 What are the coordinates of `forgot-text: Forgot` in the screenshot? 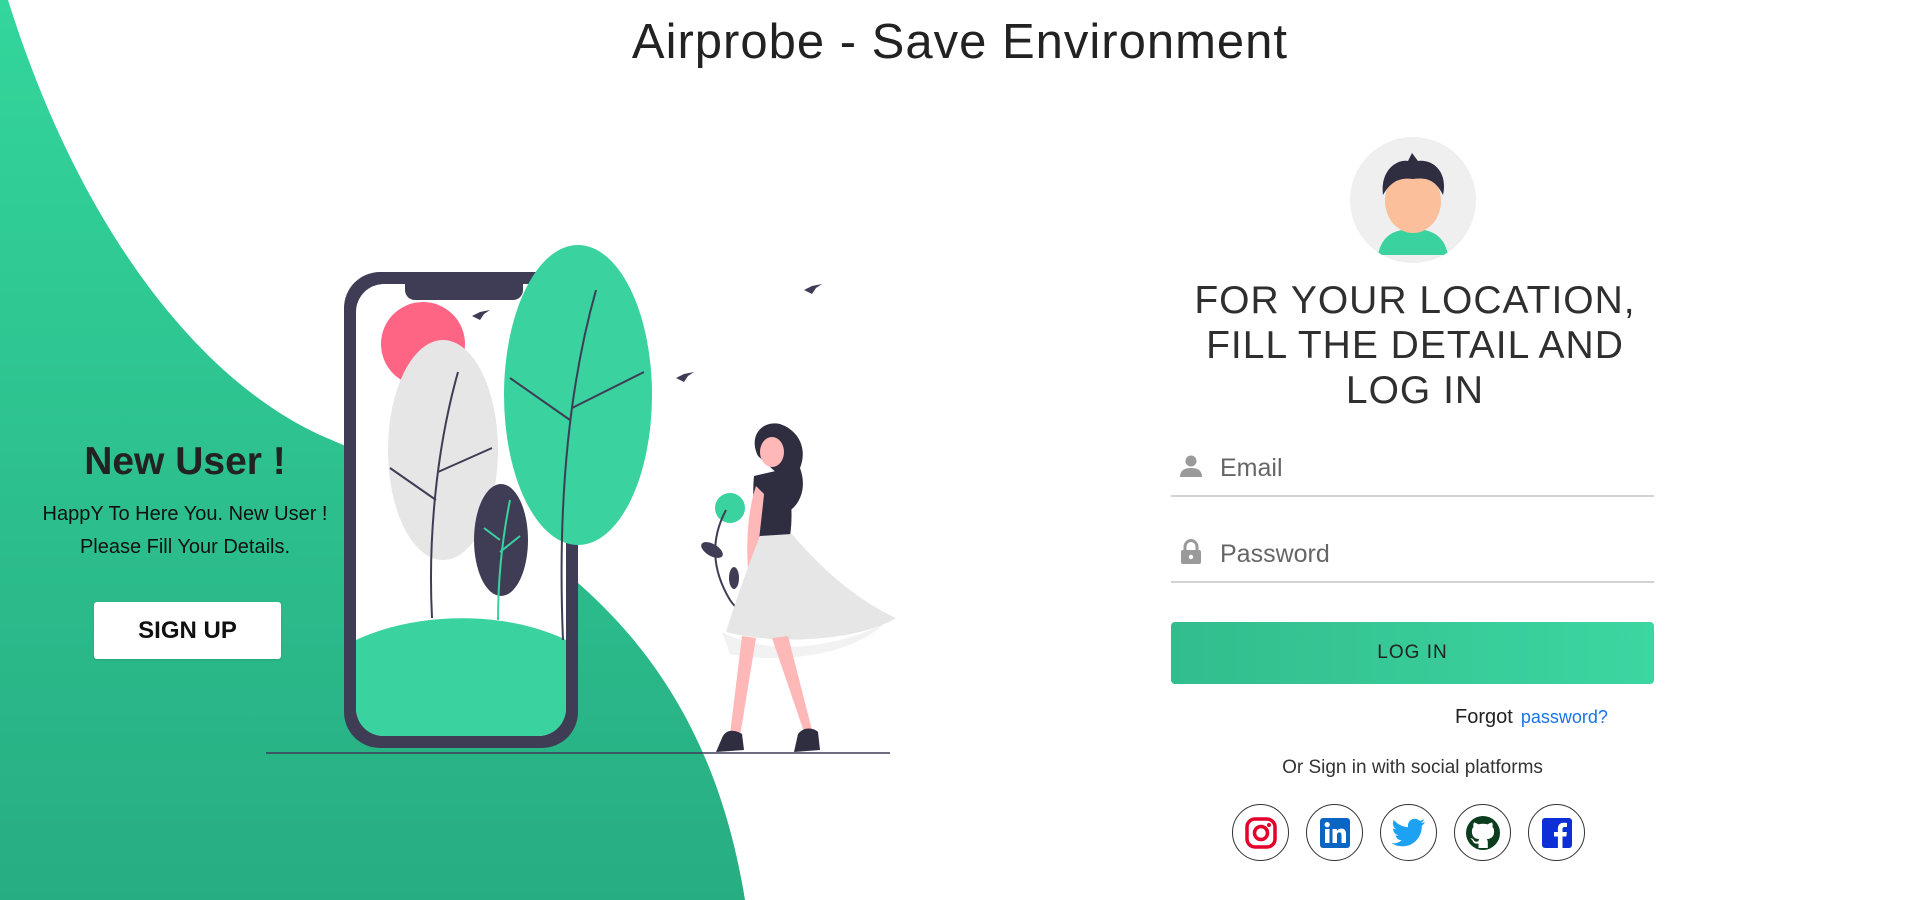 It's located at (1484, 717).